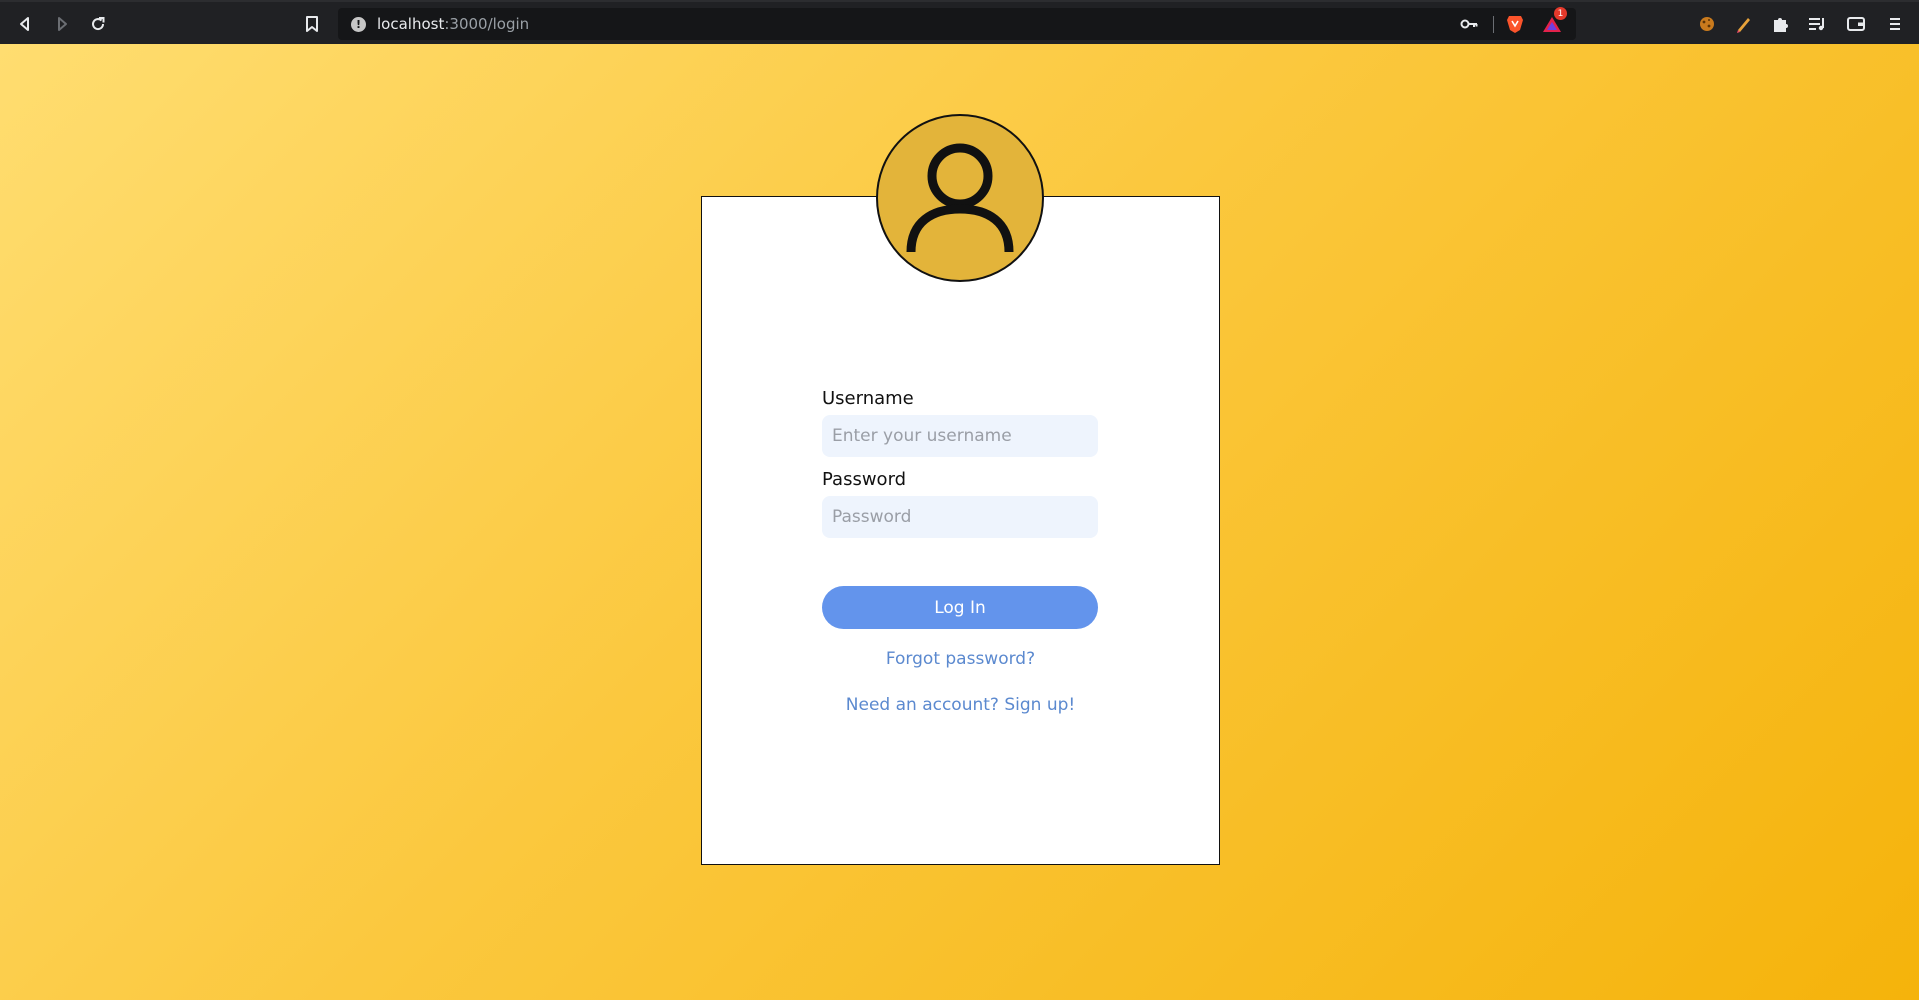 The height and width of the screenshot is (1000, 1919). What do you see at coordinates (312, 24) in the screenshot?
I see `bookmark-icon` at bounding box center [312, 24].